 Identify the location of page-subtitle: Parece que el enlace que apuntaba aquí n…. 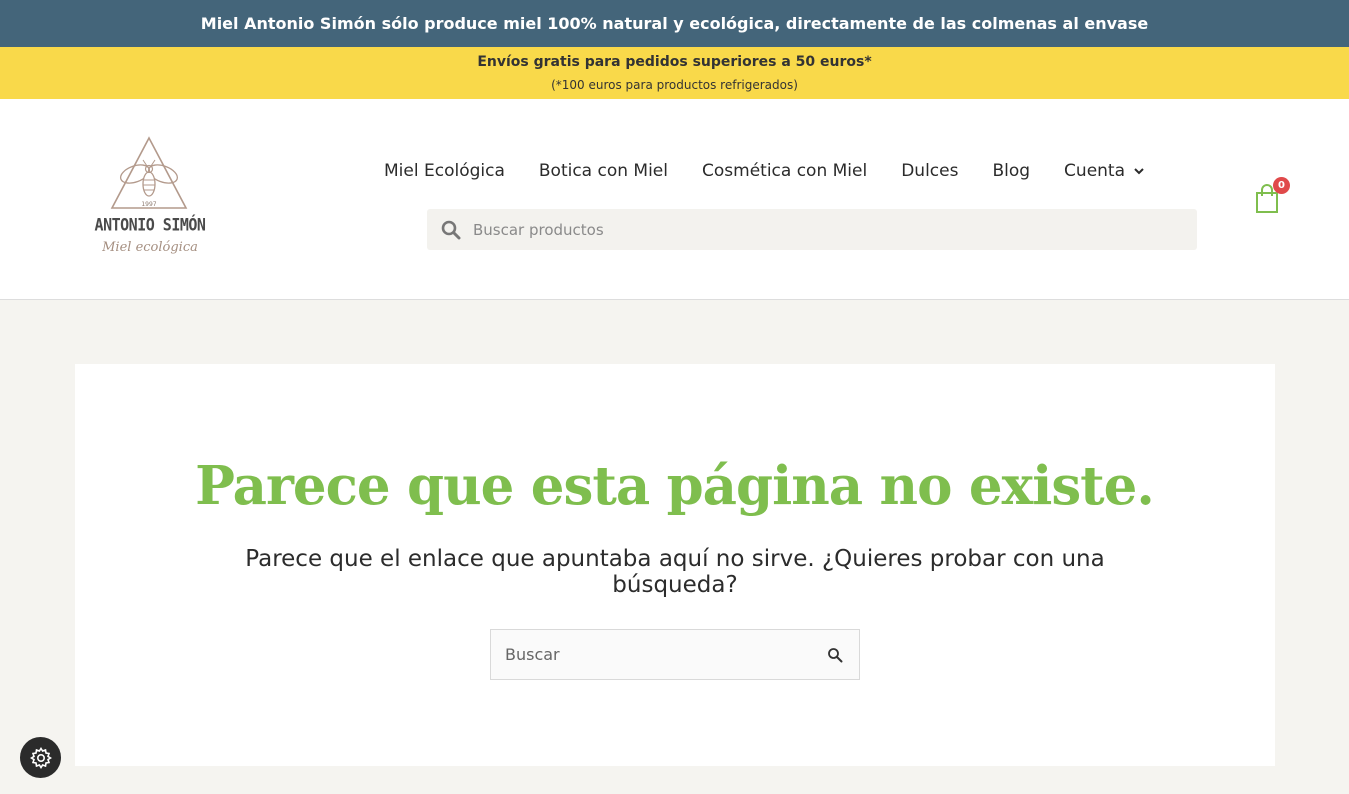
(675, 572).